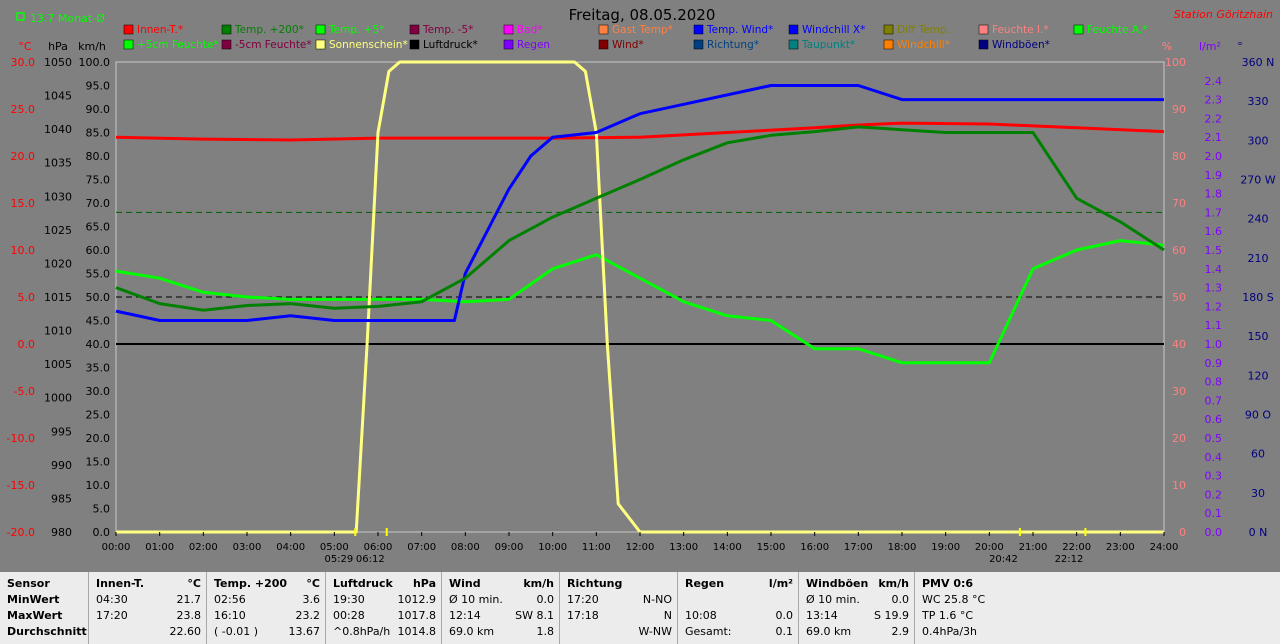 The image size is (1280, 644). What do you see at coordinates (247, 547) in the screenshot?
I see `x-tick-label: 03:00` at bounding box center [247, 547].